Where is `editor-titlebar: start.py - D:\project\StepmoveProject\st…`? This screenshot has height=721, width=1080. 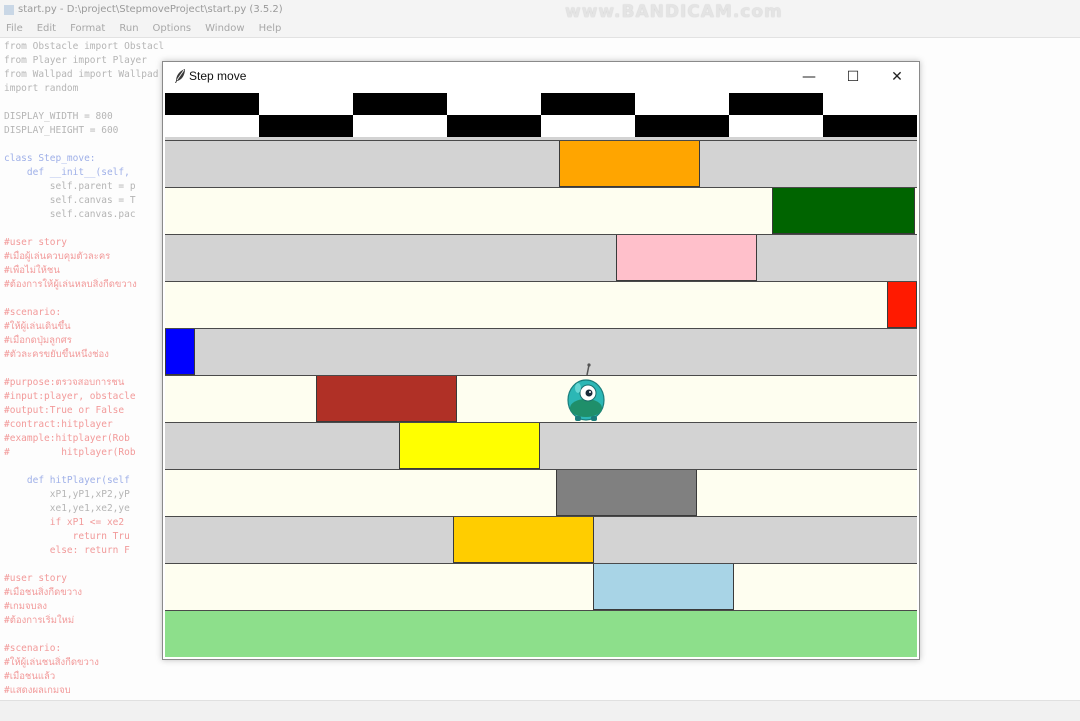 editor-titlebar: start.py - D:\project\StepmoveProject\st… is located at coordinates (540, 10).